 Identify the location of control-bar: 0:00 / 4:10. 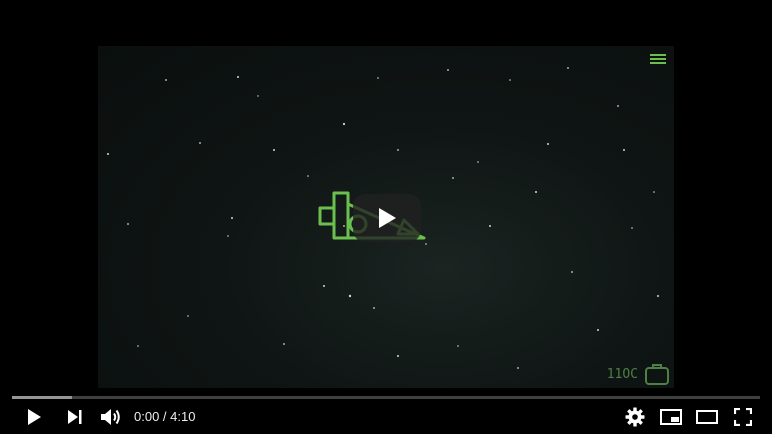
(386, 417).